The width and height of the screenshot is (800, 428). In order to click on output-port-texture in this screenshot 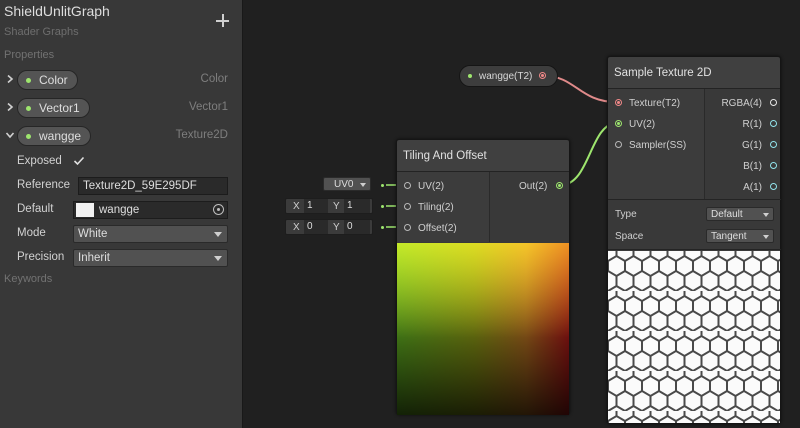, I will do `click(542, 75)`.